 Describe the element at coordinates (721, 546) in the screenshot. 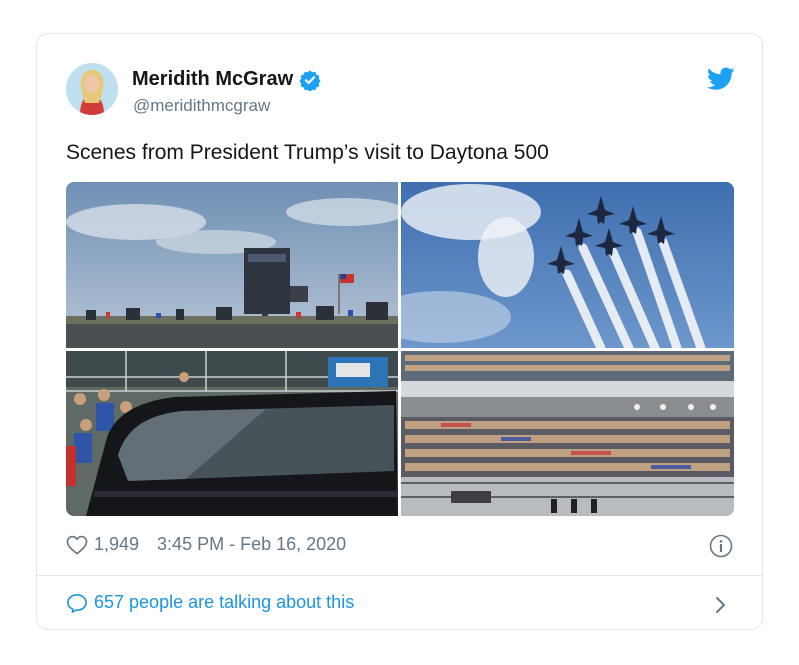

I see `info-icon` at that location.